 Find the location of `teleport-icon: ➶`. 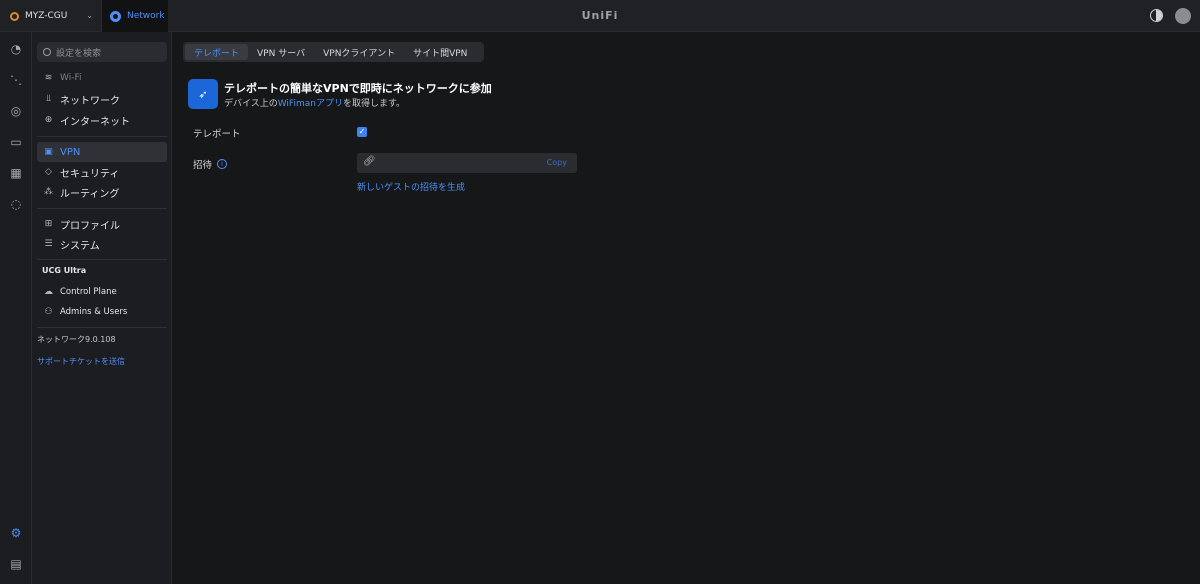

teleport-icon: ➶ is located at coordinates (203, 94).